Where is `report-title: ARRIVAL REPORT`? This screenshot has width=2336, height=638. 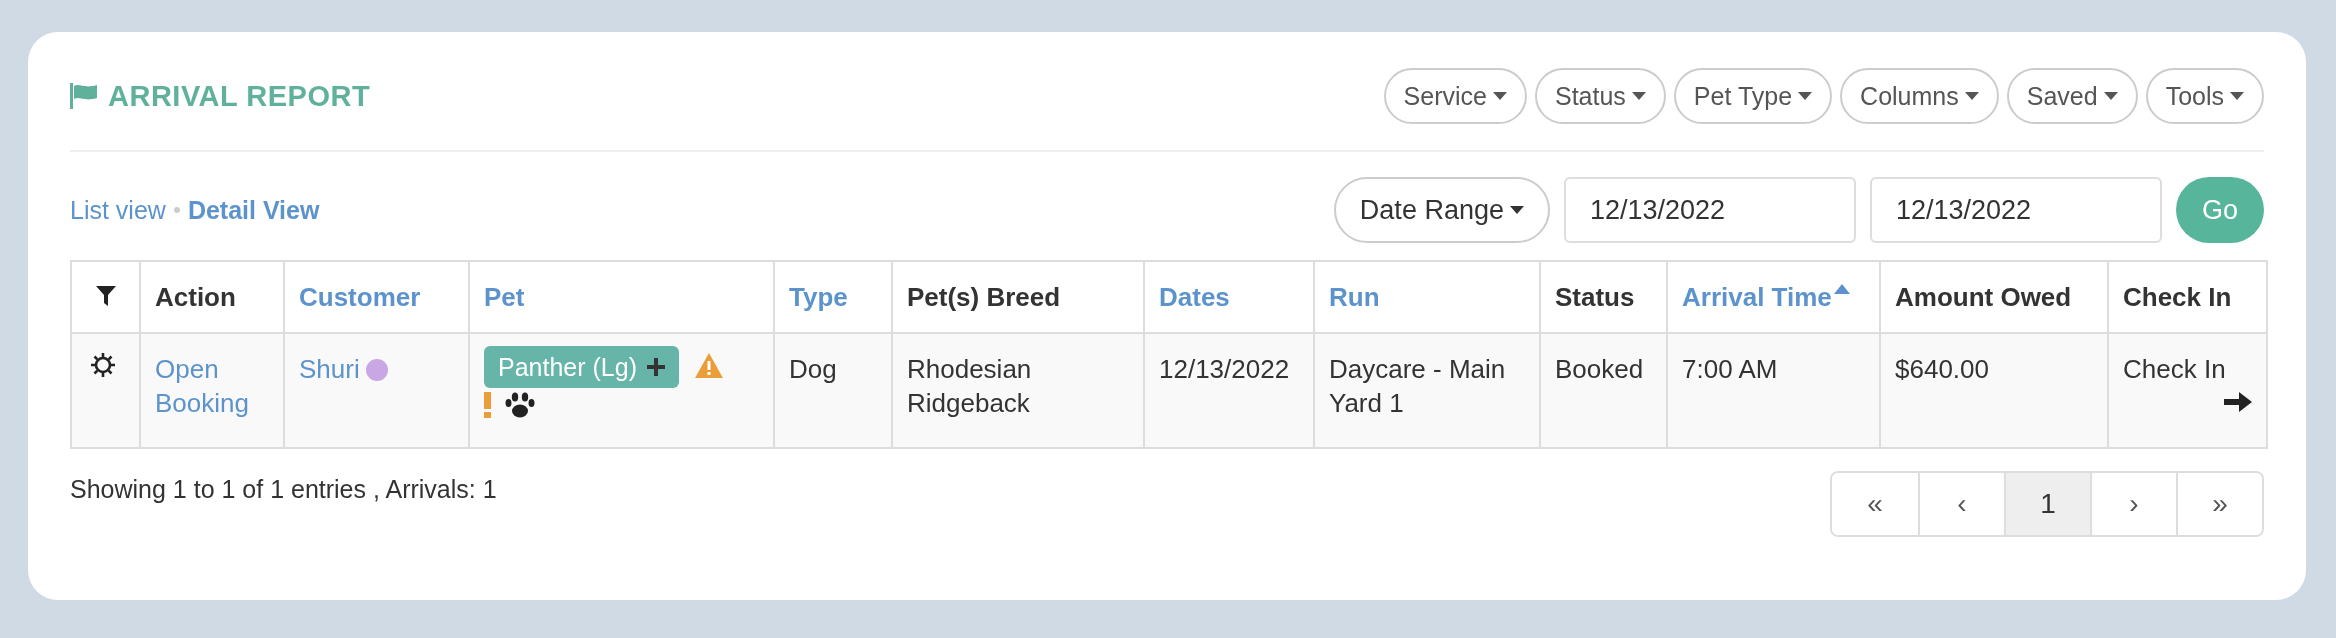
report-title: ARRIVAL REPORT is located at coordinates (239, 96).